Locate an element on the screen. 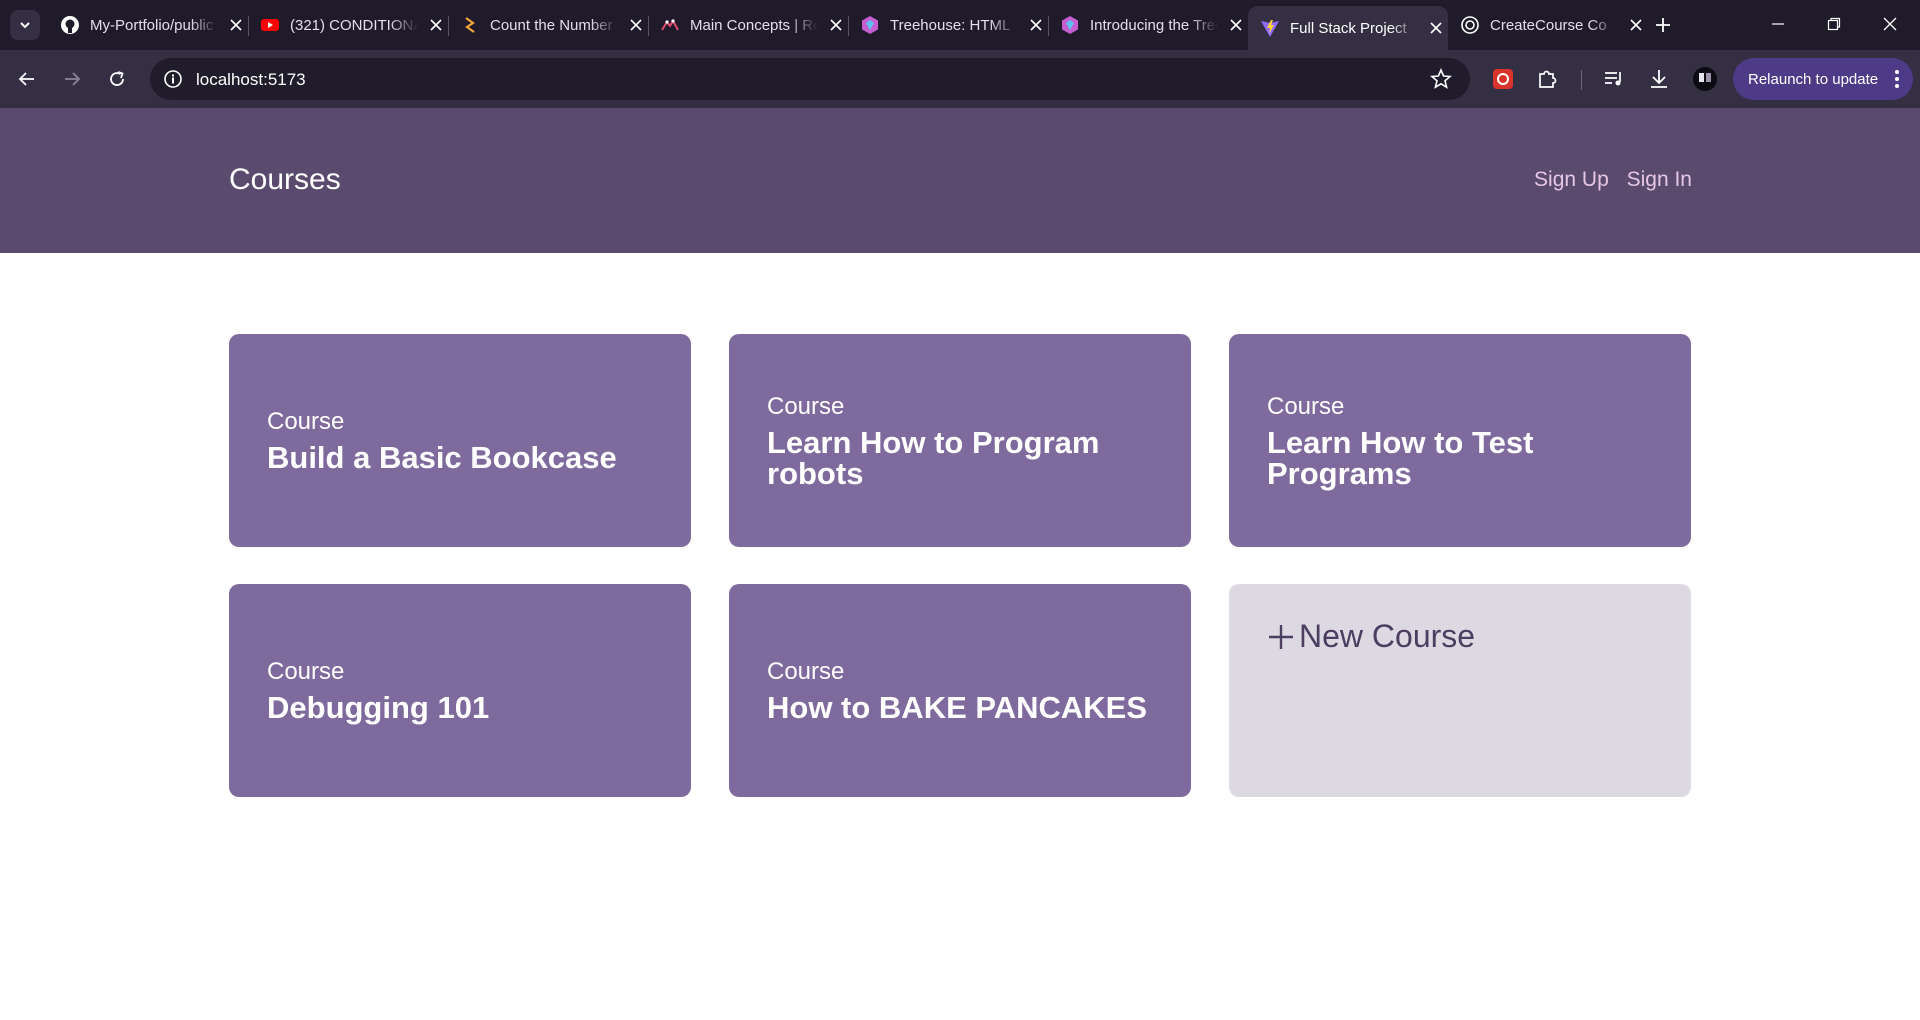  minimize-icon is located at coordinates (1778, 24).